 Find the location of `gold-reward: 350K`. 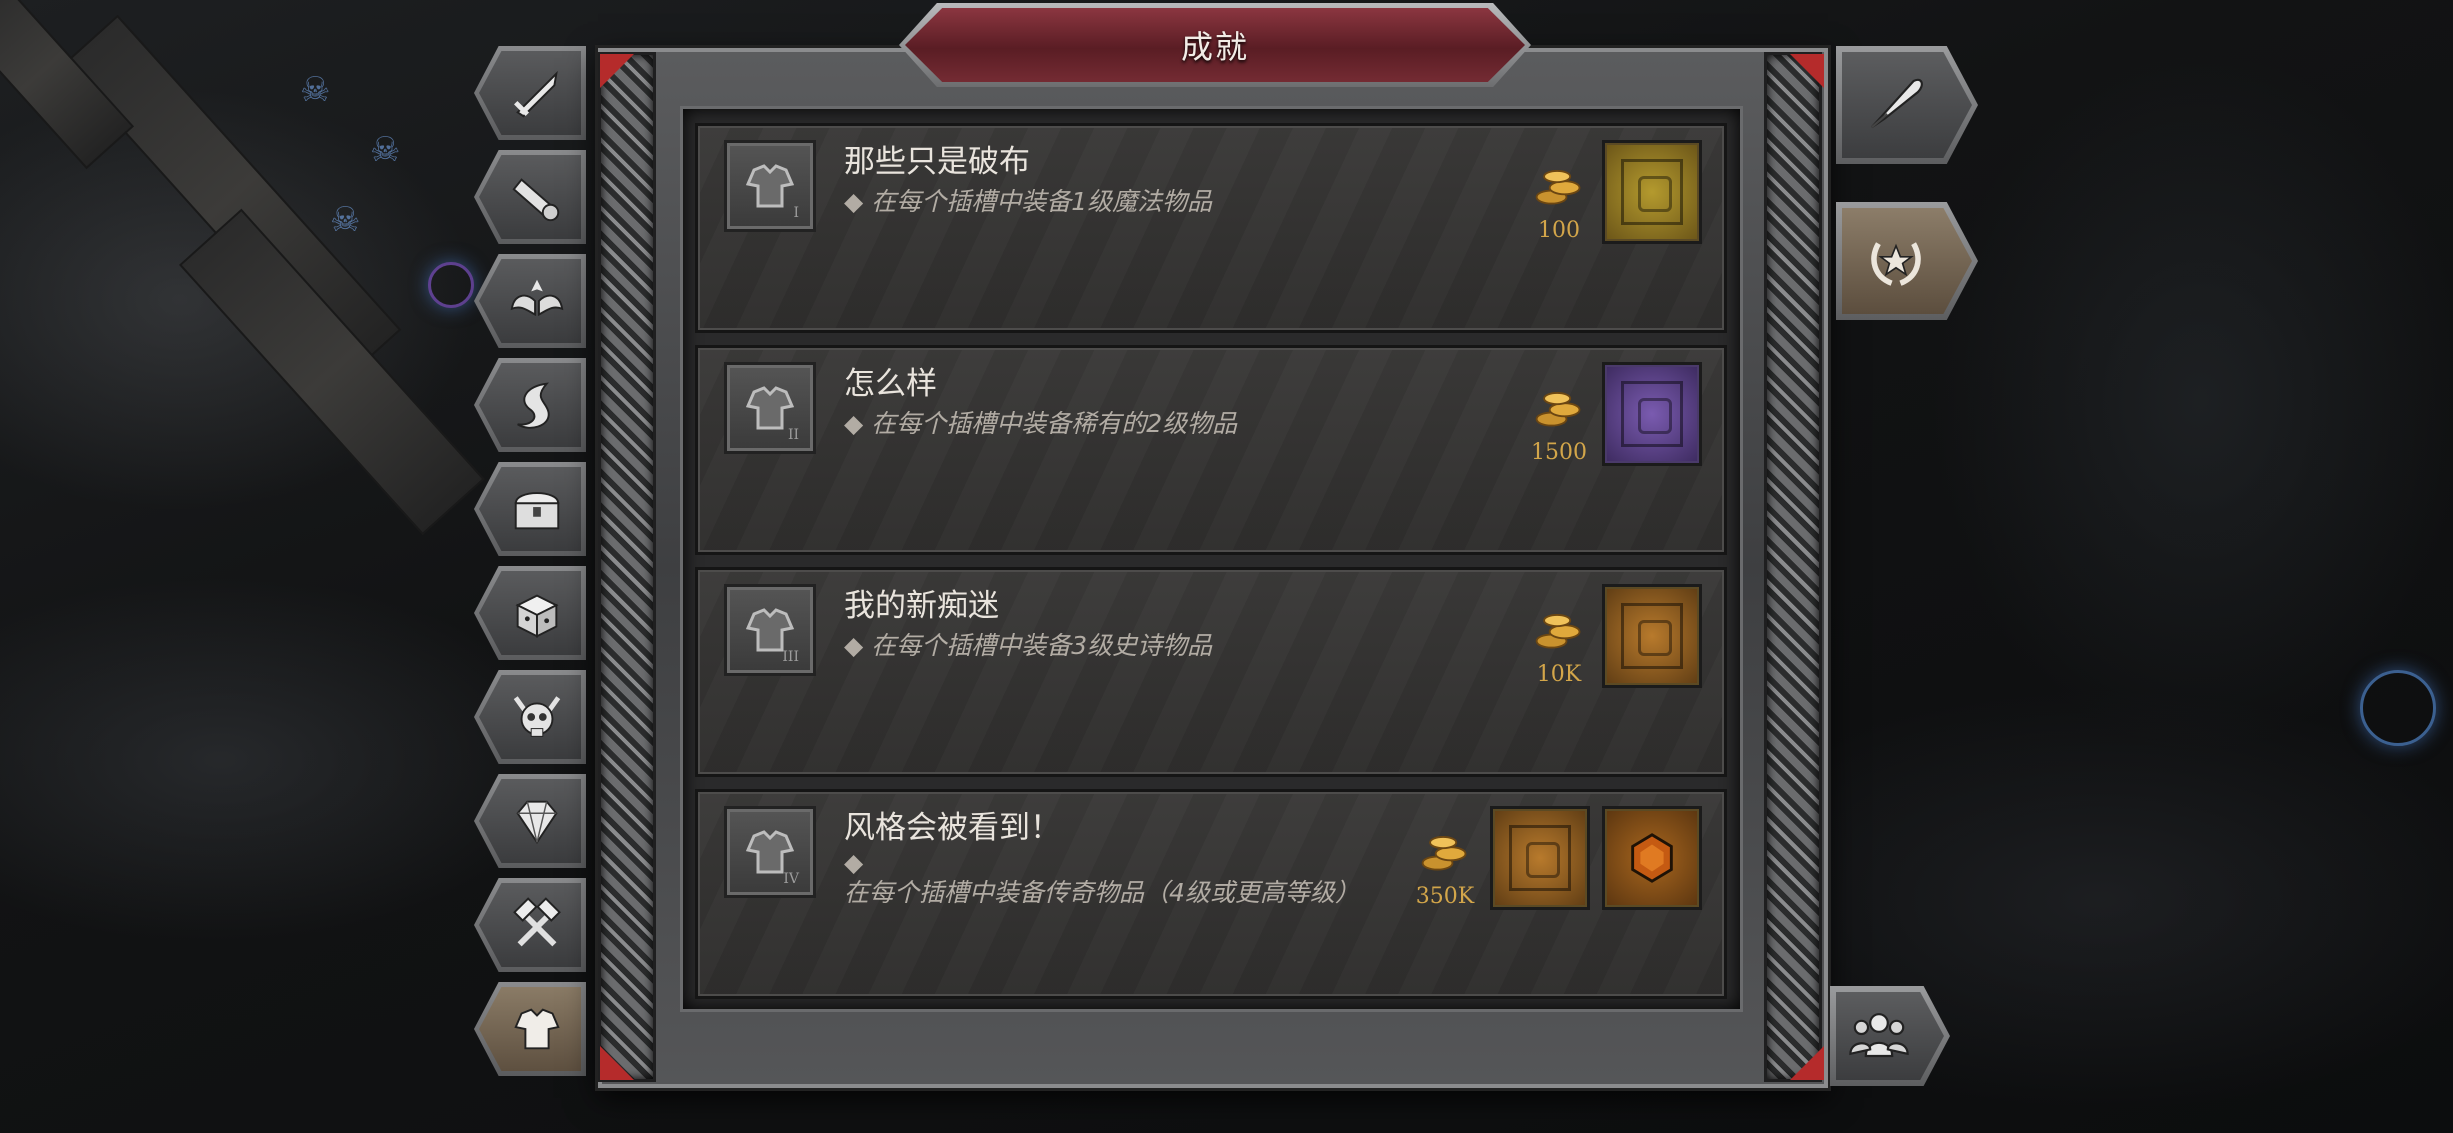

gold-reward: 350K is located at coordinates (1445, 865).